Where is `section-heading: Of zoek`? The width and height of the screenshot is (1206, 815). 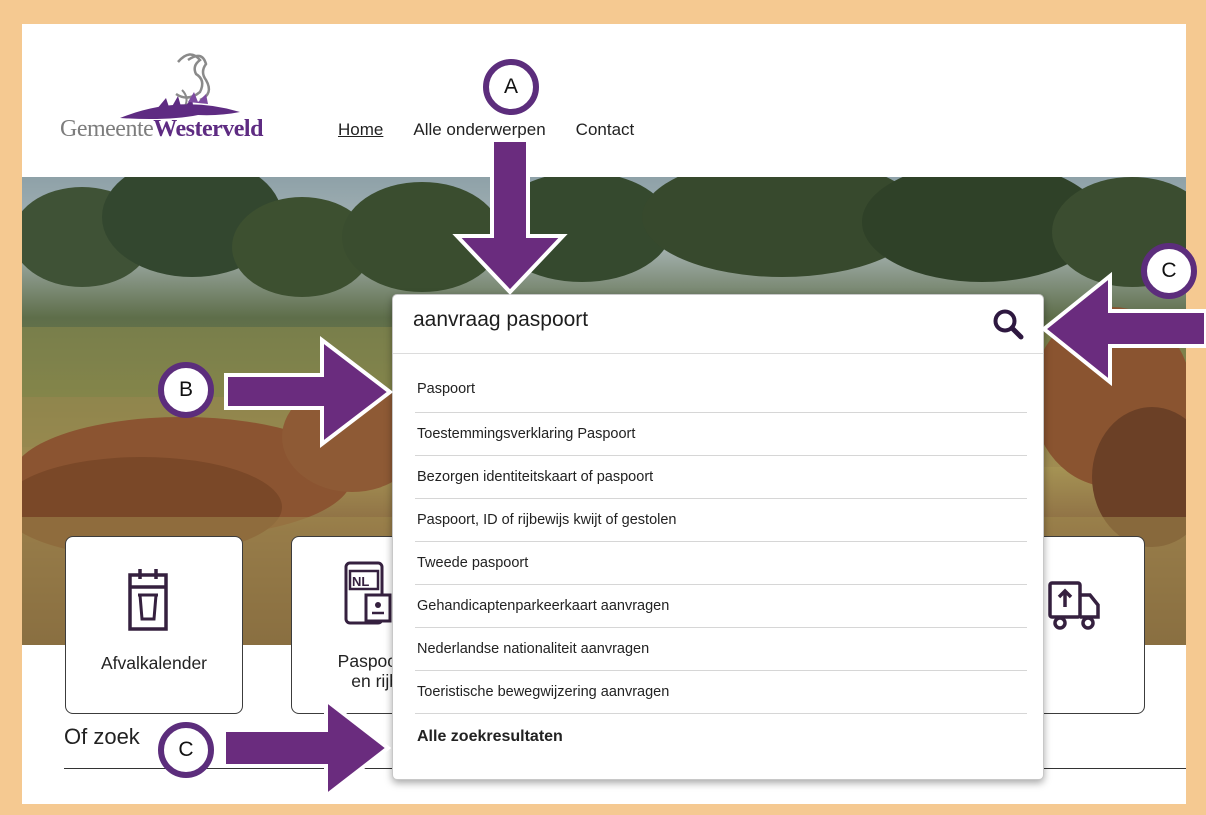
section-heading: Of zoek is located at coordinates (102, 736).